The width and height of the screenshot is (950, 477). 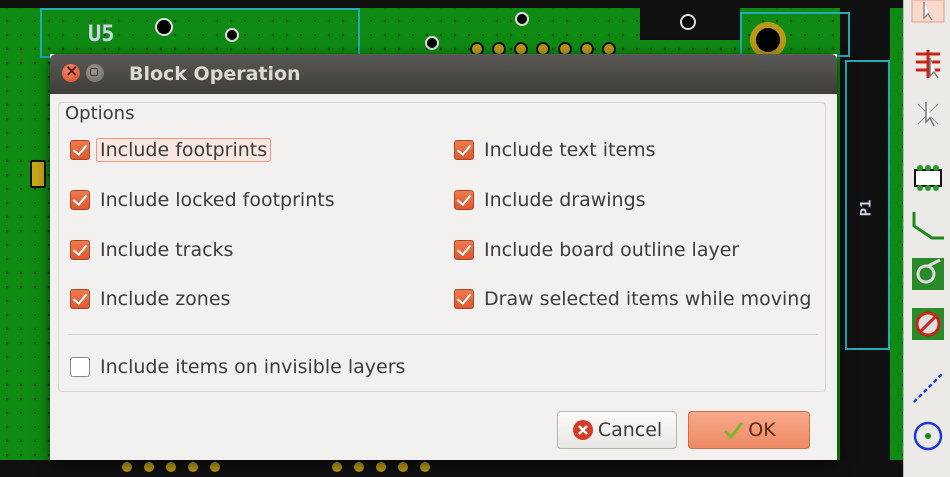 I want to click on dialog-title: Block Operation, so click(x=215, y=74).